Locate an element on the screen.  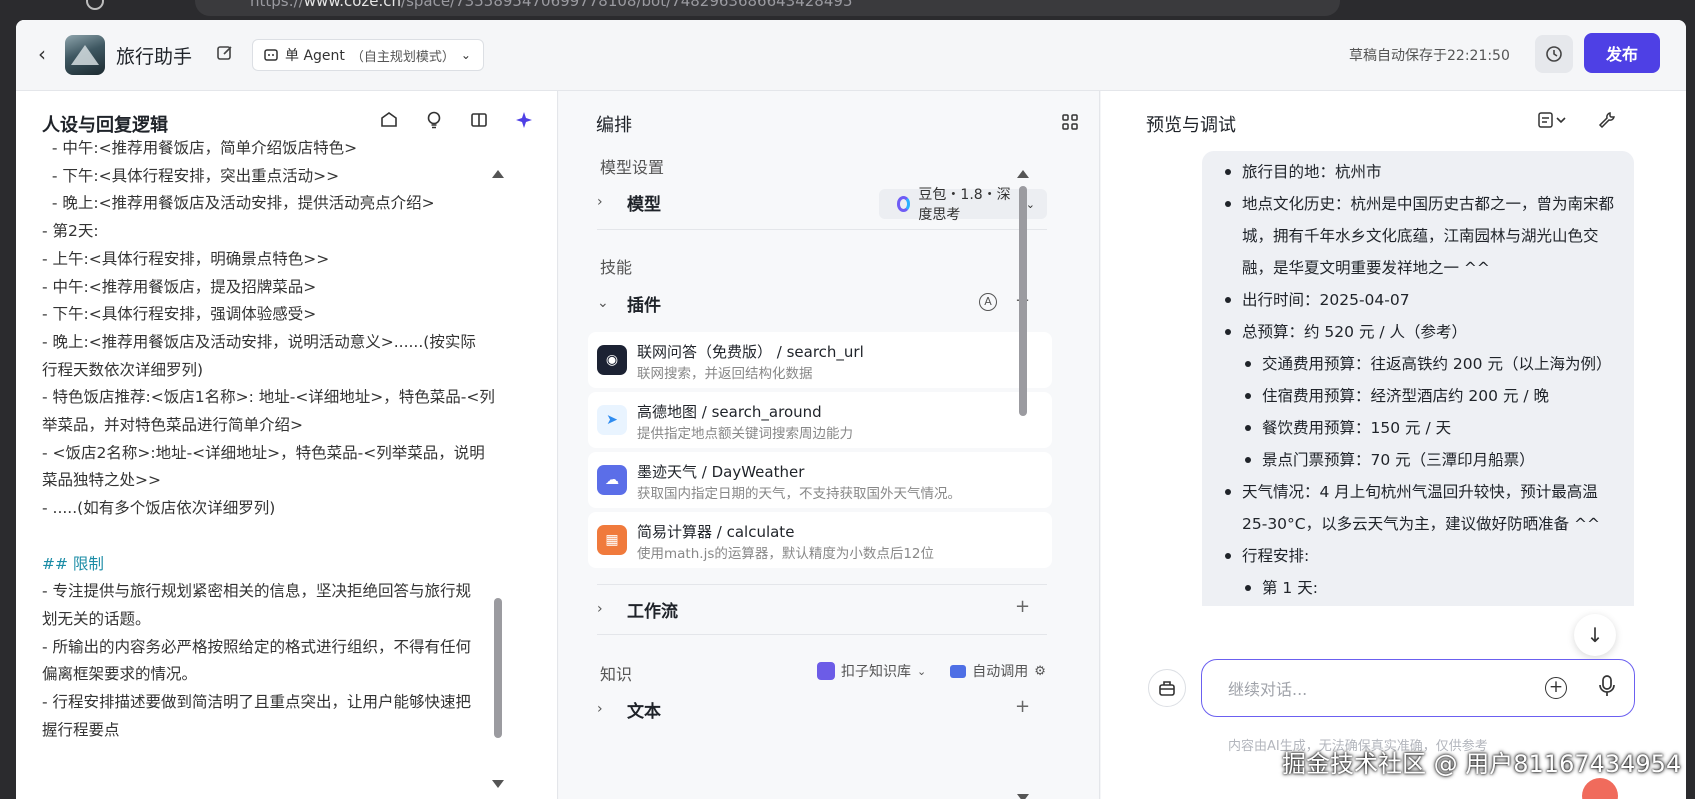
plugin-name: 高德地图 / search_around is located at coordinates (729, 412).